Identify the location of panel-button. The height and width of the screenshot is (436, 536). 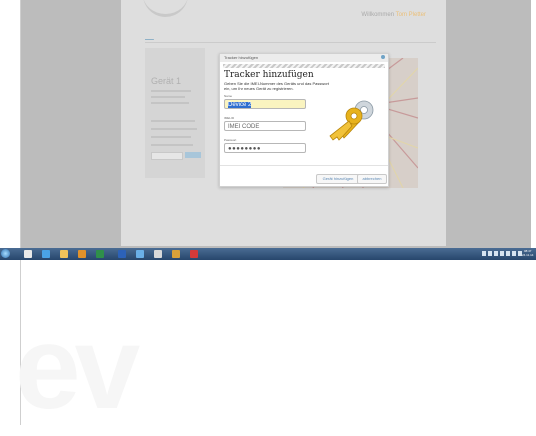
(167, 156).